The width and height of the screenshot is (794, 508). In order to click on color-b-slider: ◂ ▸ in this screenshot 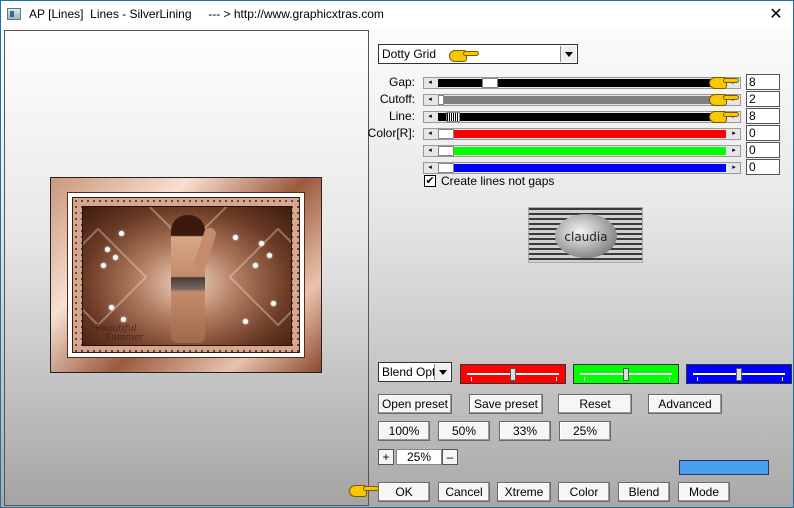, I will do `click(582, 168)`.